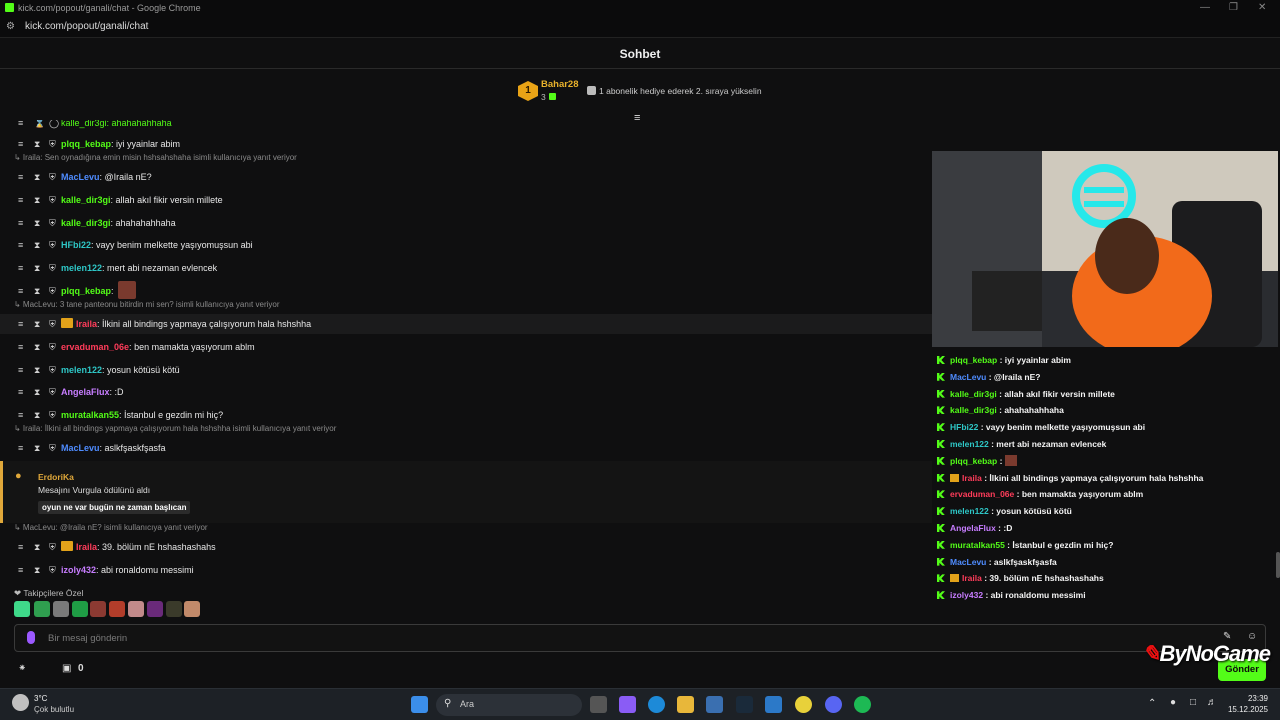 The width and height of the screenshot is (1280, 720). Describe the element at coordinates (685, 704) in the screenshot. I see `file-explorer-icon` at that location.